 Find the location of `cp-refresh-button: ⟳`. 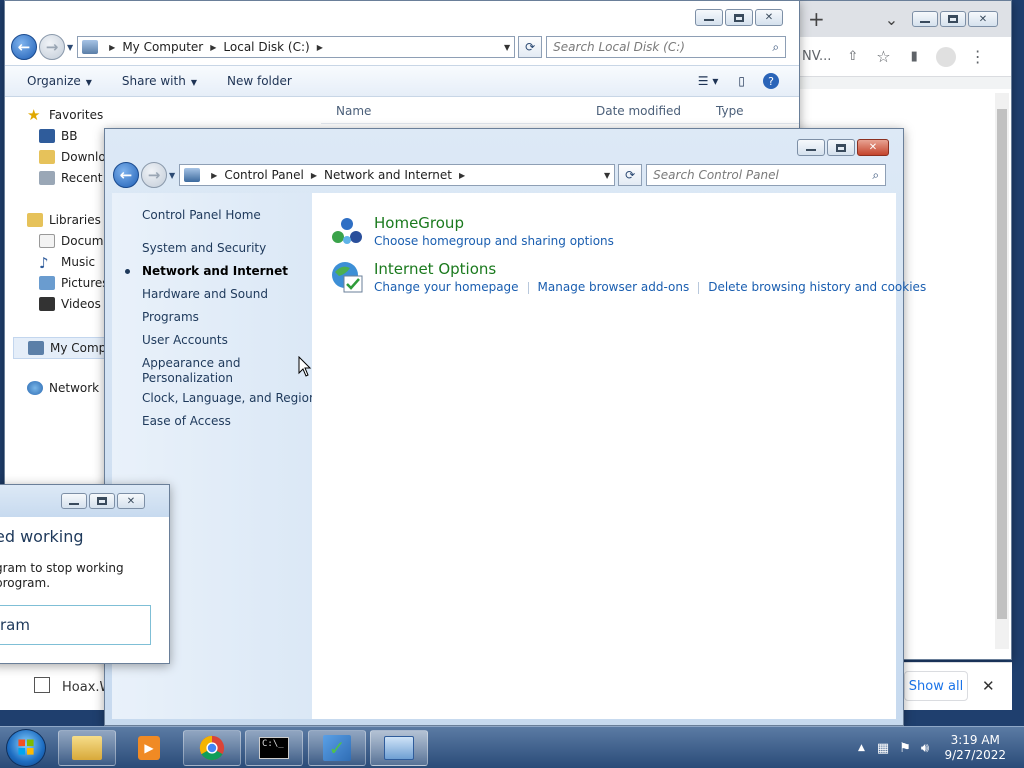

cp-refresh-button: ⟳ is located at coordinates (630, 175).